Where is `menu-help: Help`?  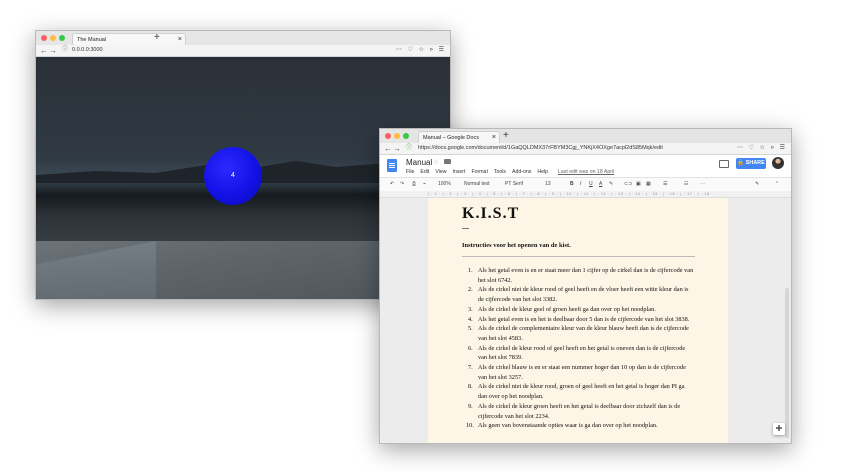 menu-help: Help is located at coordinates (542, 172).